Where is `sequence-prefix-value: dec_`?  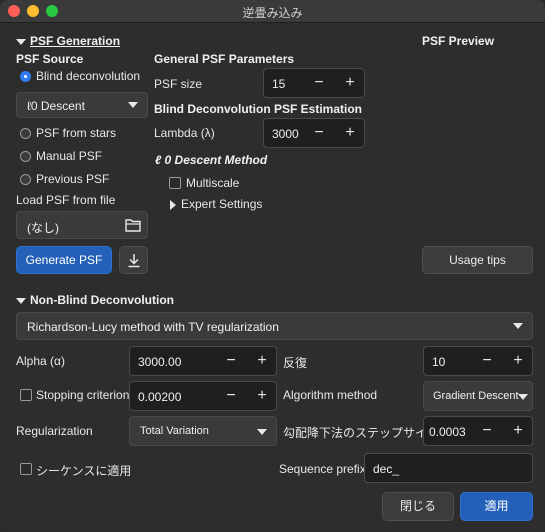 sequence-prefix-value: dec_ is located at coordinates (386, 469).